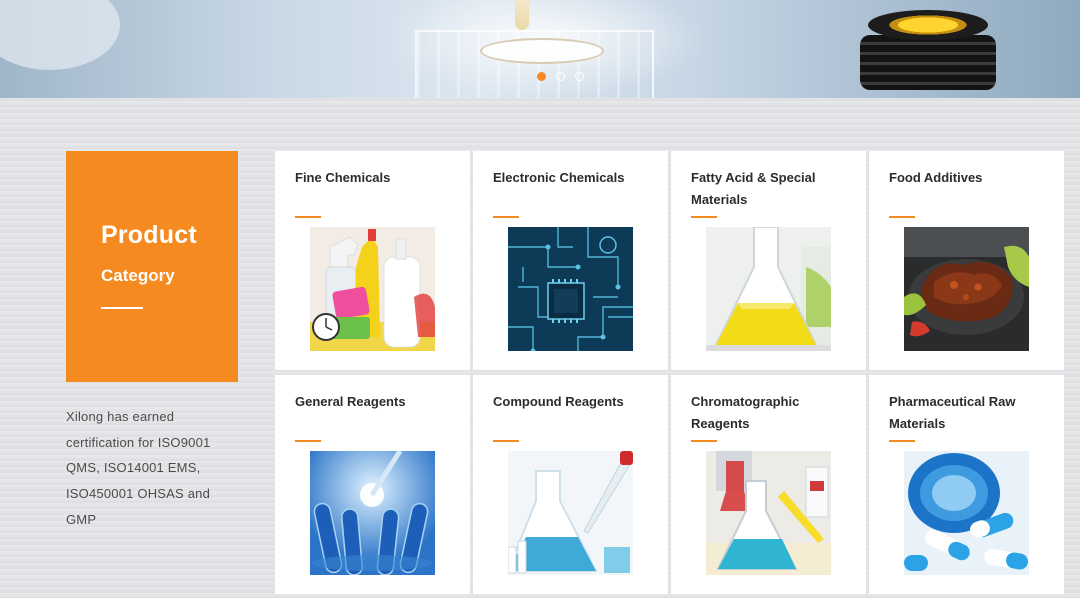  Describe the element at coordinates (936, 177) in the screenshot. I see `product-card-title: Food Additives` at that location.